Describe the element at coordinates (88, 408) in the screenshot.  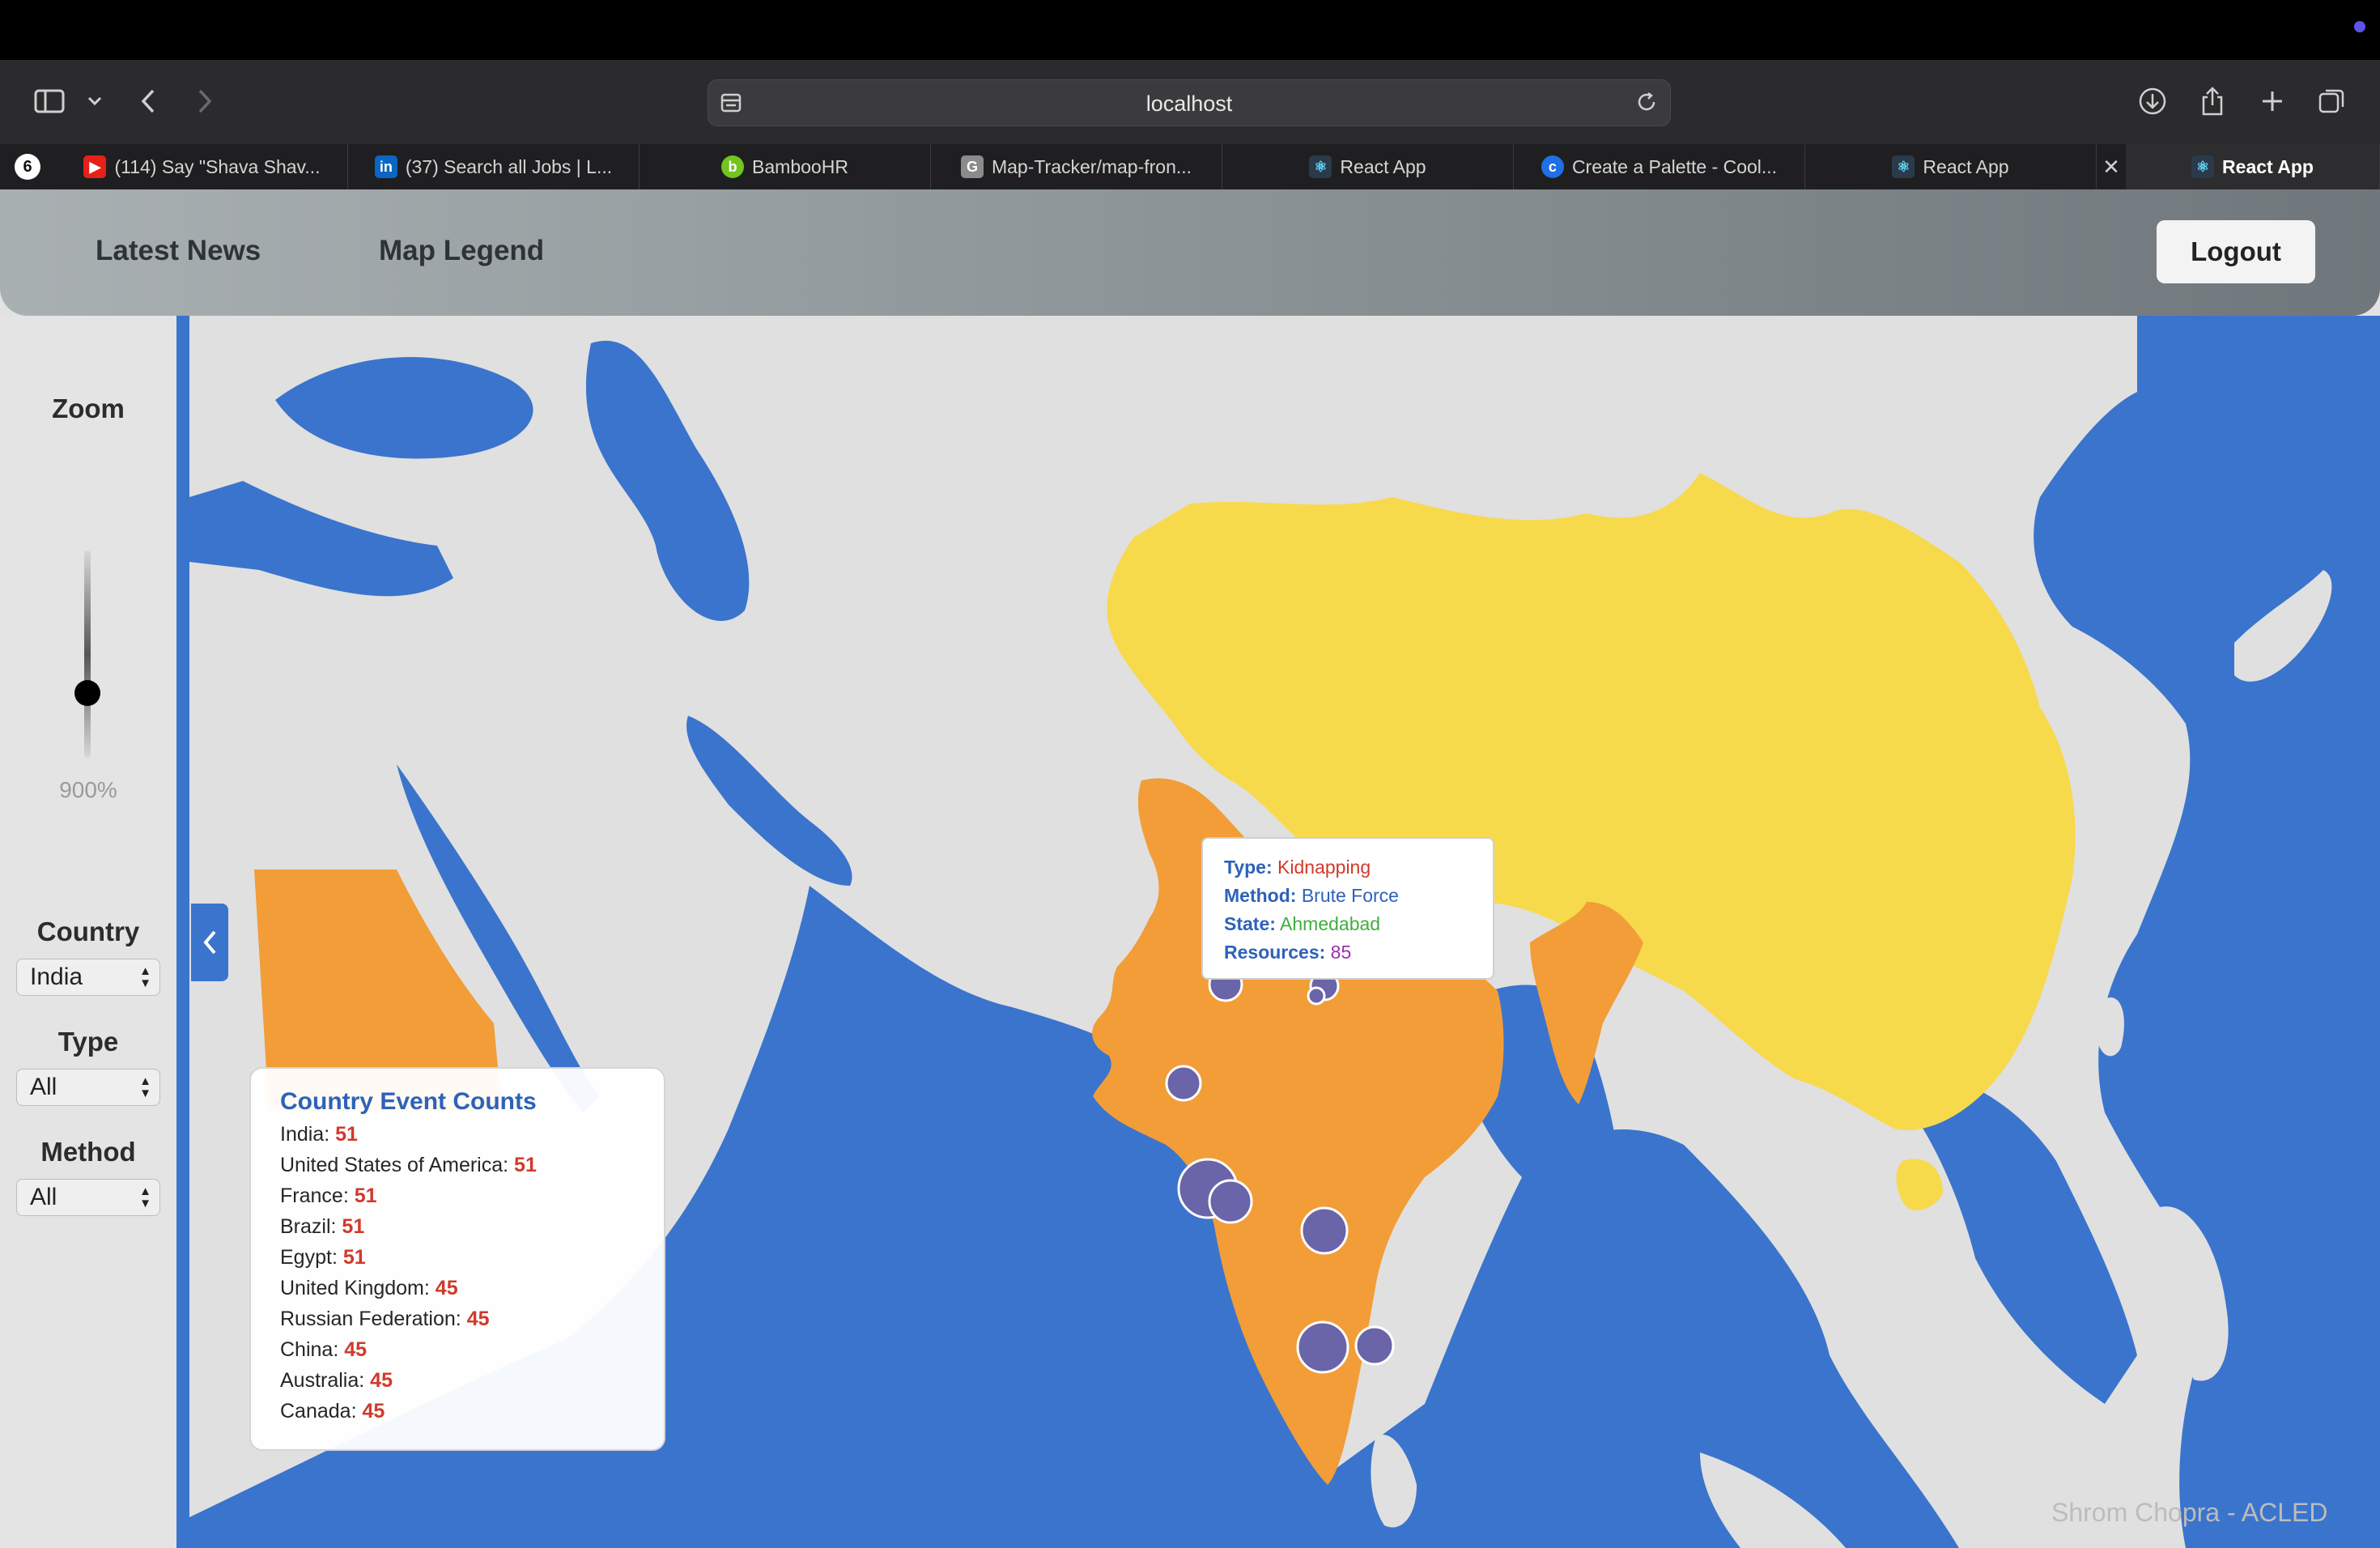
I see `zoom-label: Zoom` at that location.